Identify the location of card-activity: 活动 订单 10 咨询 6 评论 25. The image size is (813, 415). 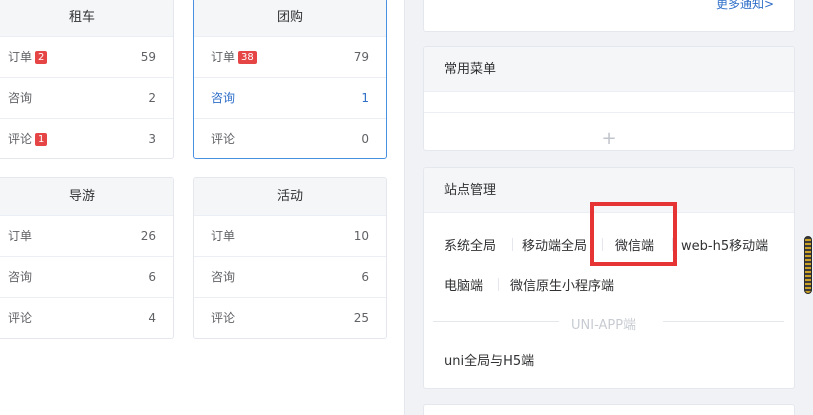
(290, 258).